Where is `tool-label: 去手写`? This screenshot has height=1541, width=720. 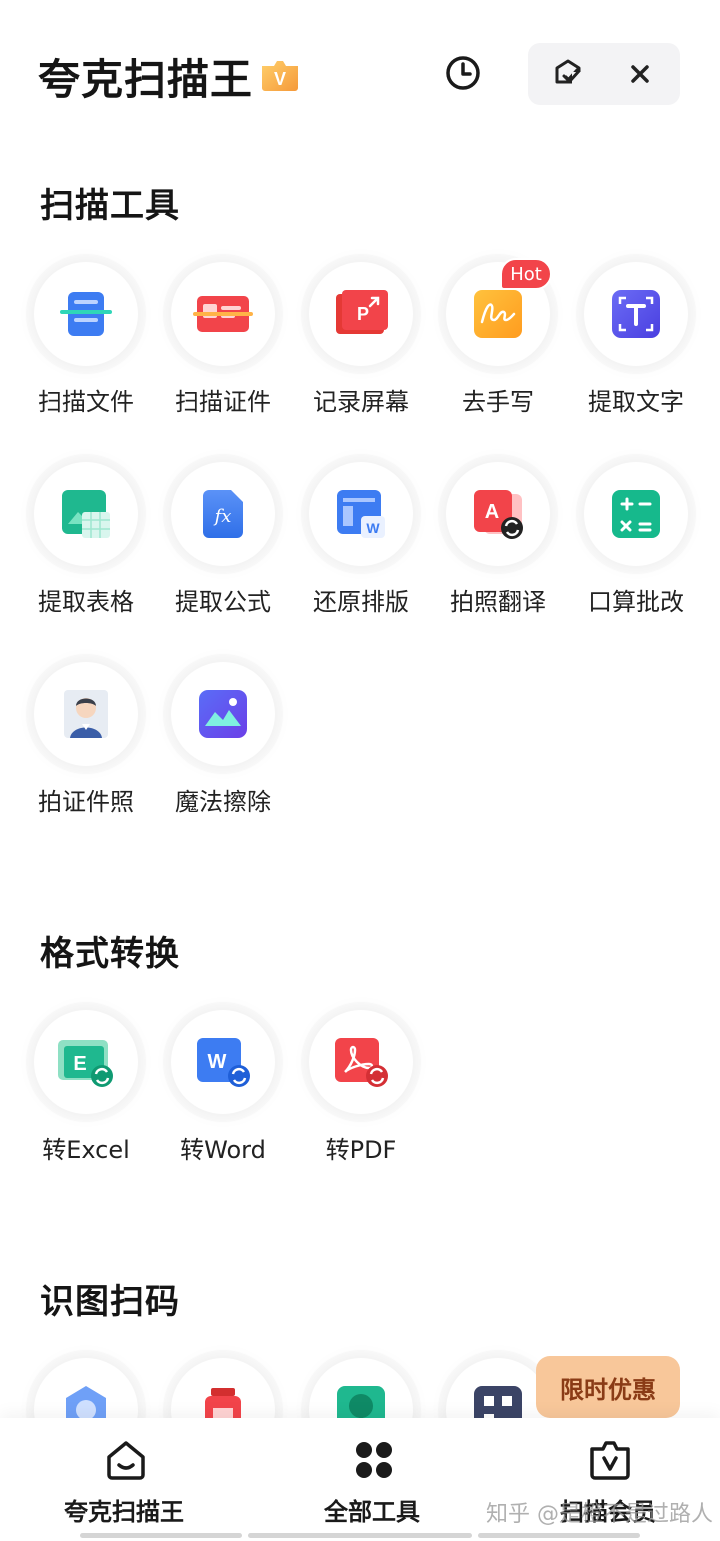
tool-label: 去手写 is located at coordinates (498, 402).